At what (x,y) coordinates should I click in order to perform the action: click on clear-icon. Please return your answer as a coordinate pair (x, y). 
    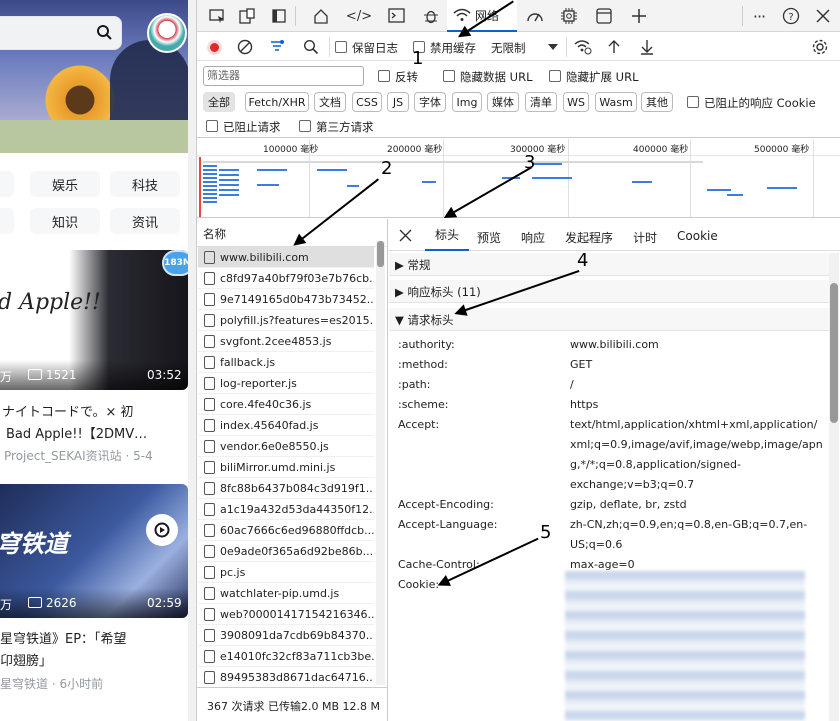
    Looking at the image, I should click on (245, 47).